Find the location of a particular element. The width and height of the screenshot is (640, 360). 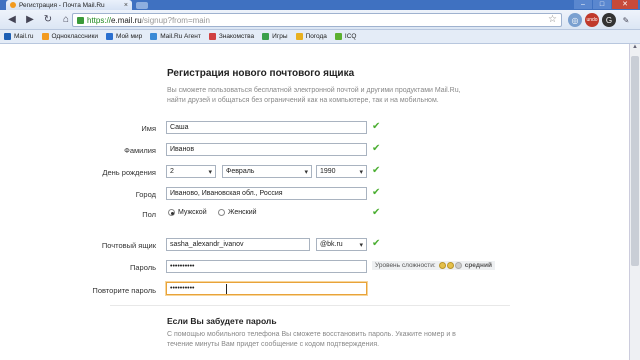

close-window-button: ✕ is located at coordinates (625, 4).